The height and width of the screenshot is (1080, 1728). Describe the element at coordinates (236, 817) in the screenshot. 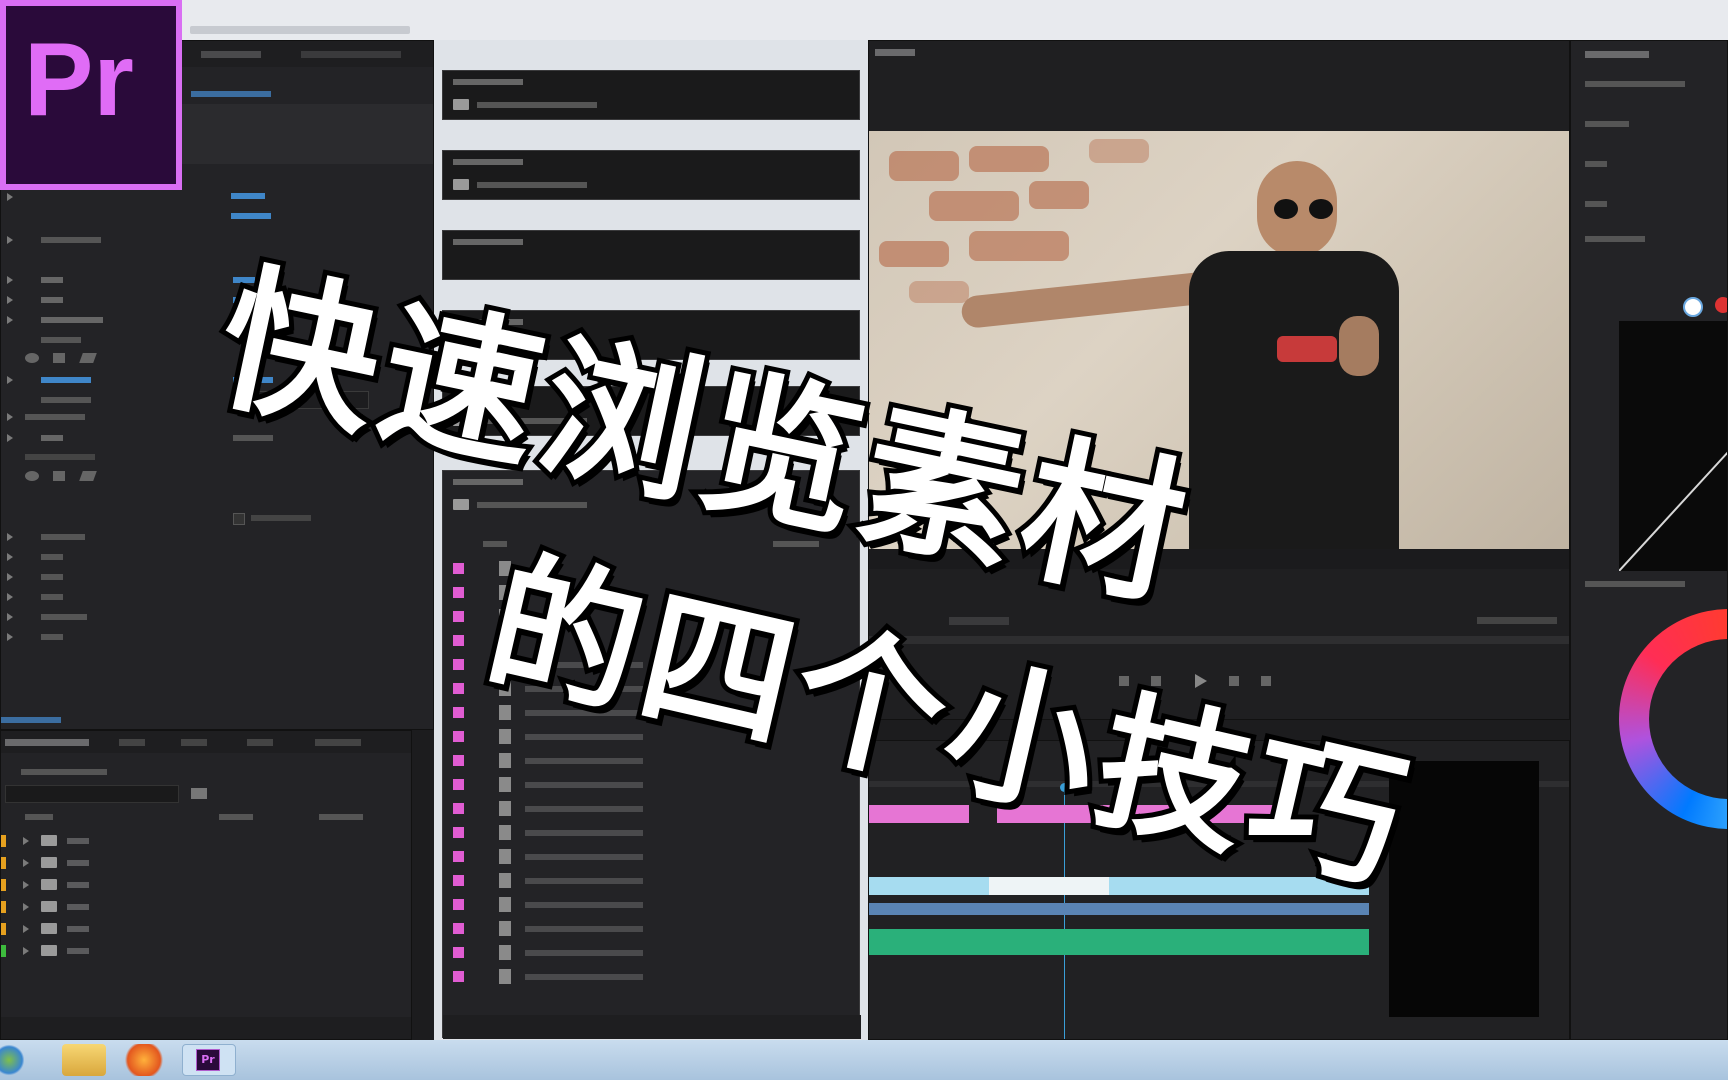

I see `column-frame-rate` at that location.